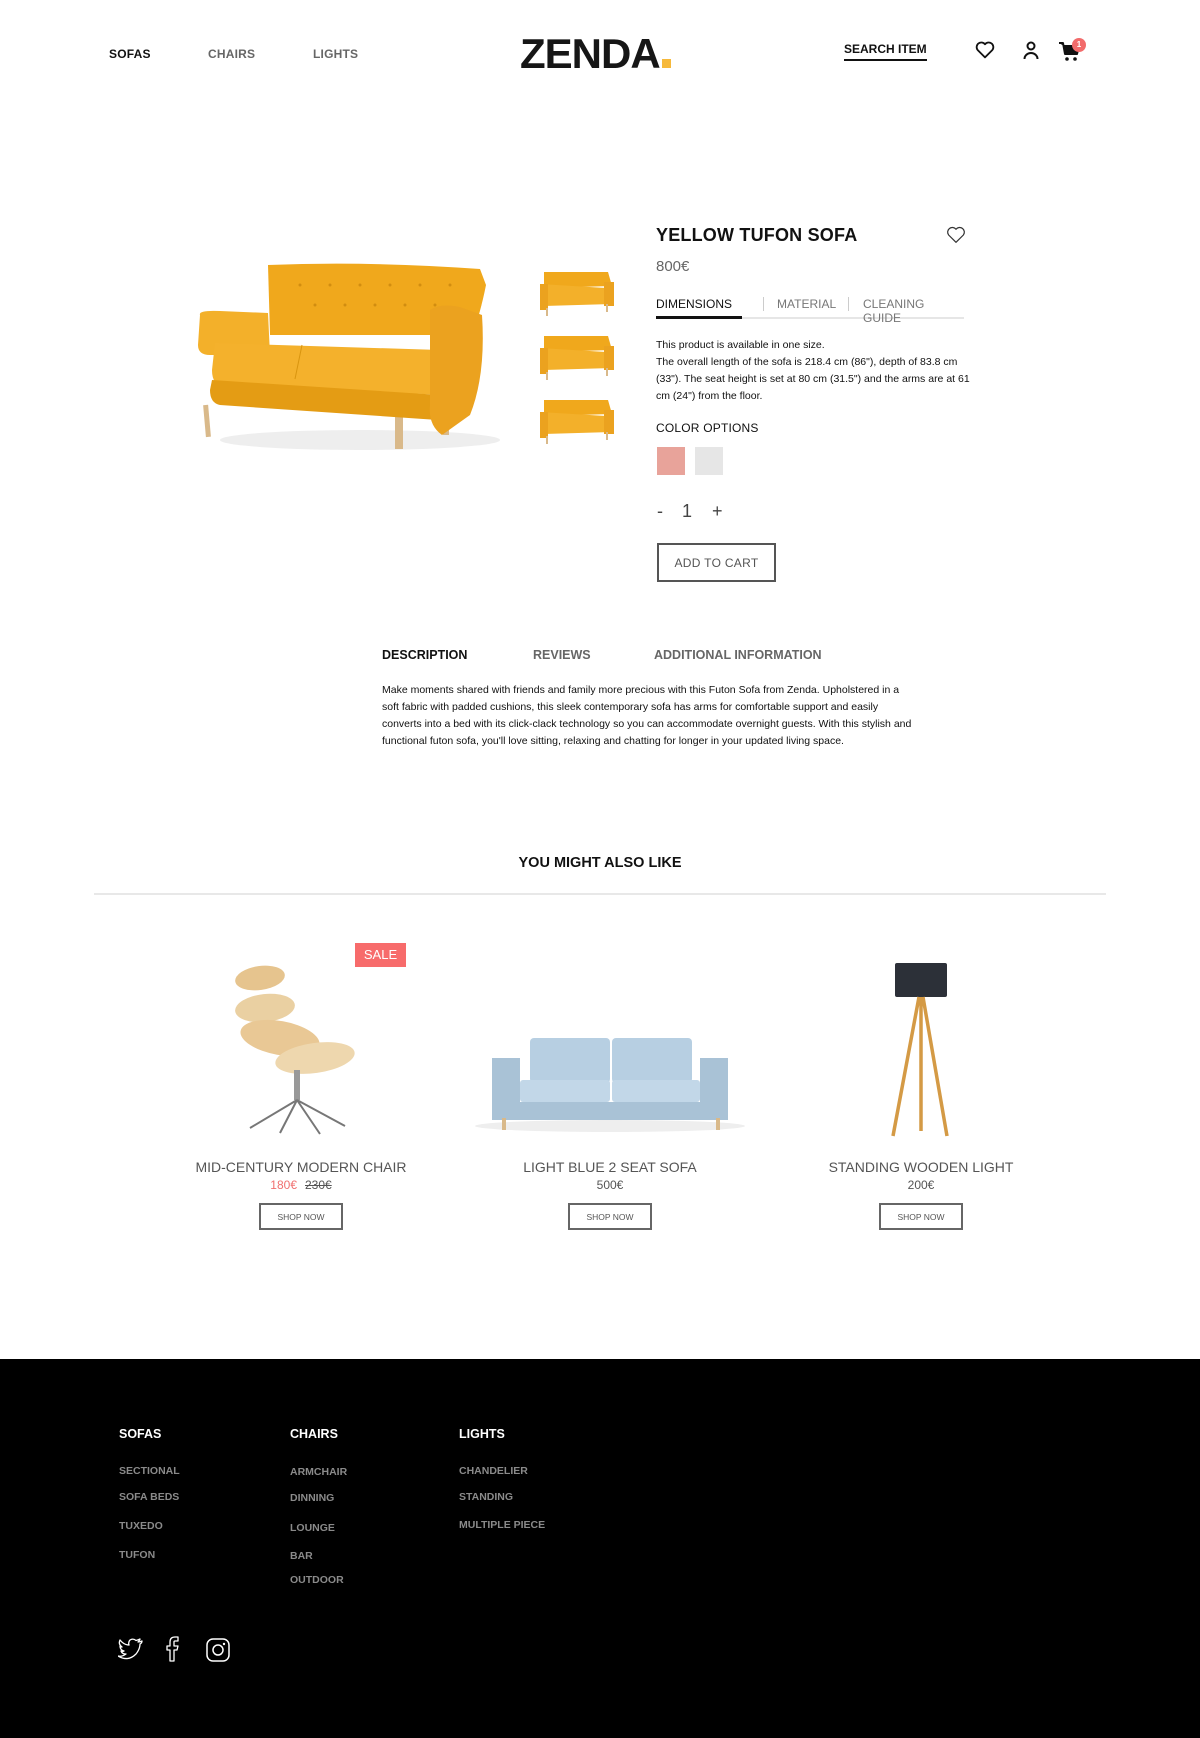  Describe the element at coordinates (172, 1651) in the screenshot. I see `facebook-icon` at that location.